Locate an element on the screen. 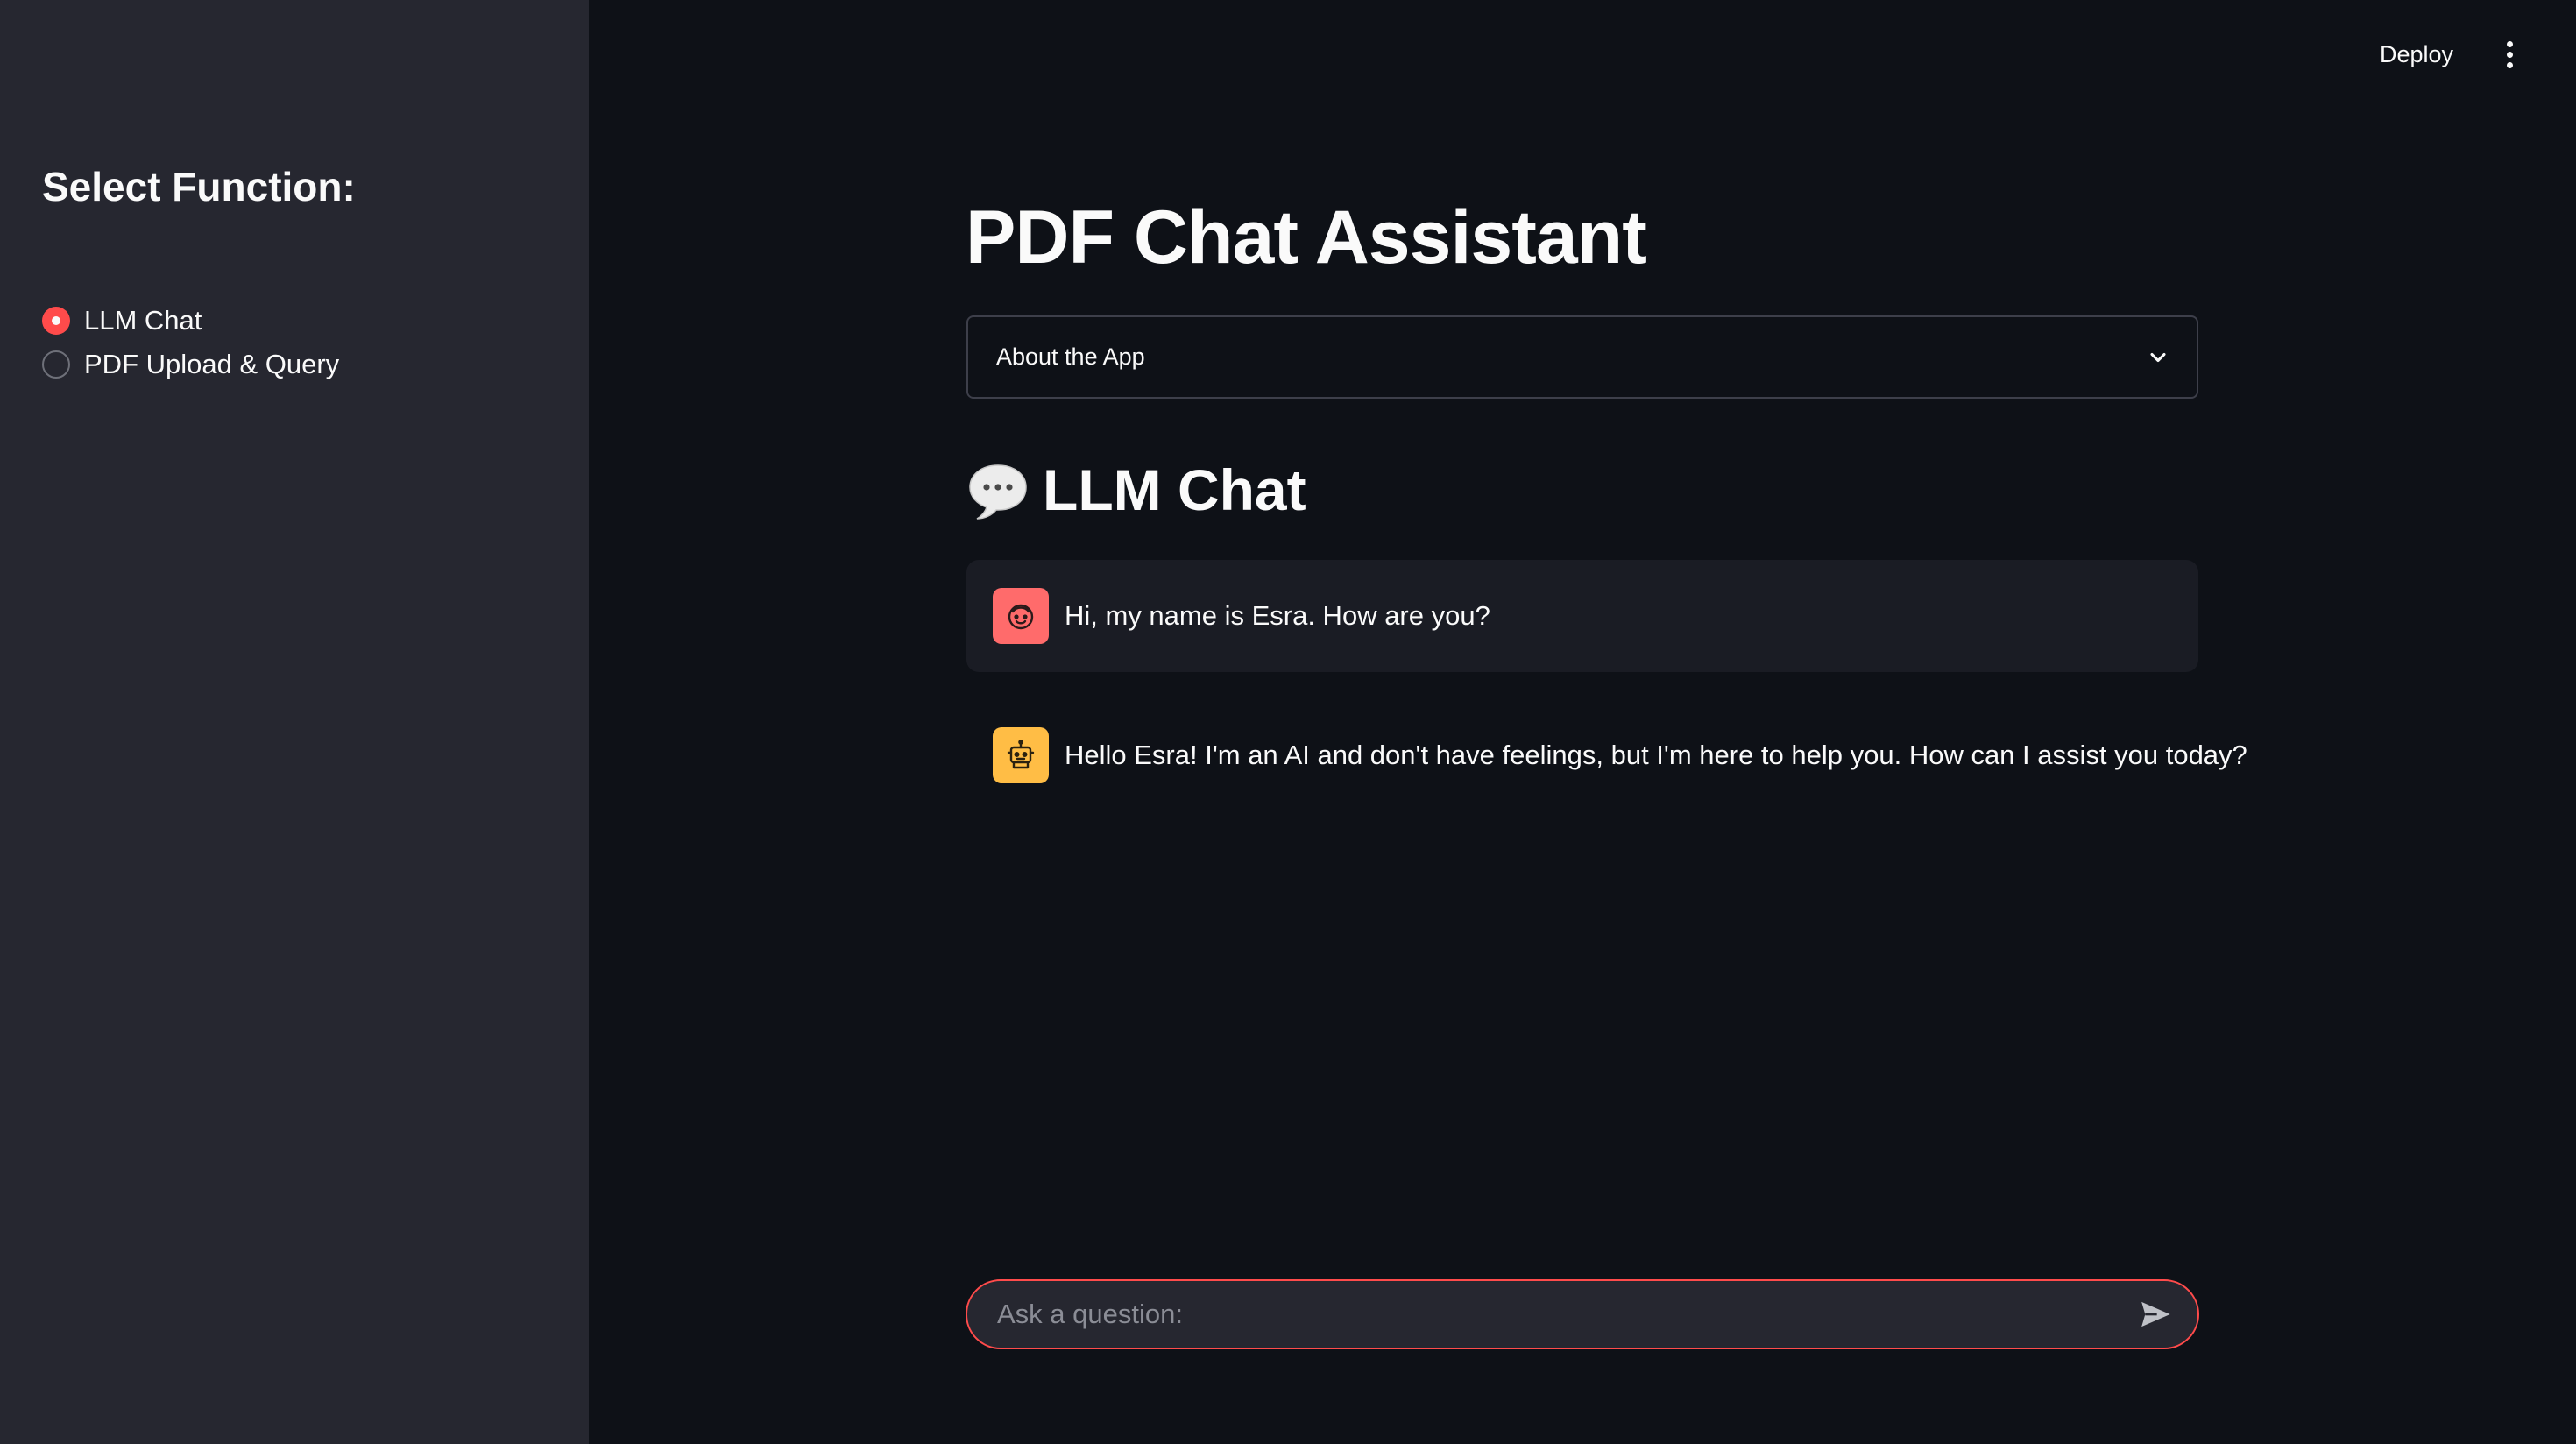 The image size is (2576, 1444). section-heading: LLM Chat is located at coordinates (1136, 491).